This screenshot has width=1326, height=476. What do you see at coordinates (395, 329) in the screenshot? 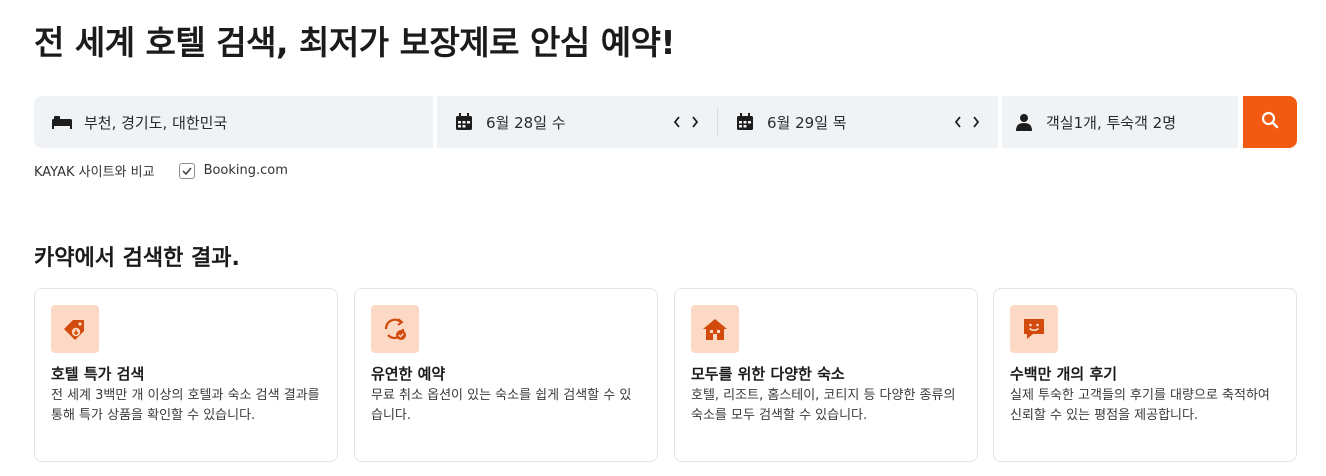
I see `flexible-refresh-icon` at bounding box center [395, 329].